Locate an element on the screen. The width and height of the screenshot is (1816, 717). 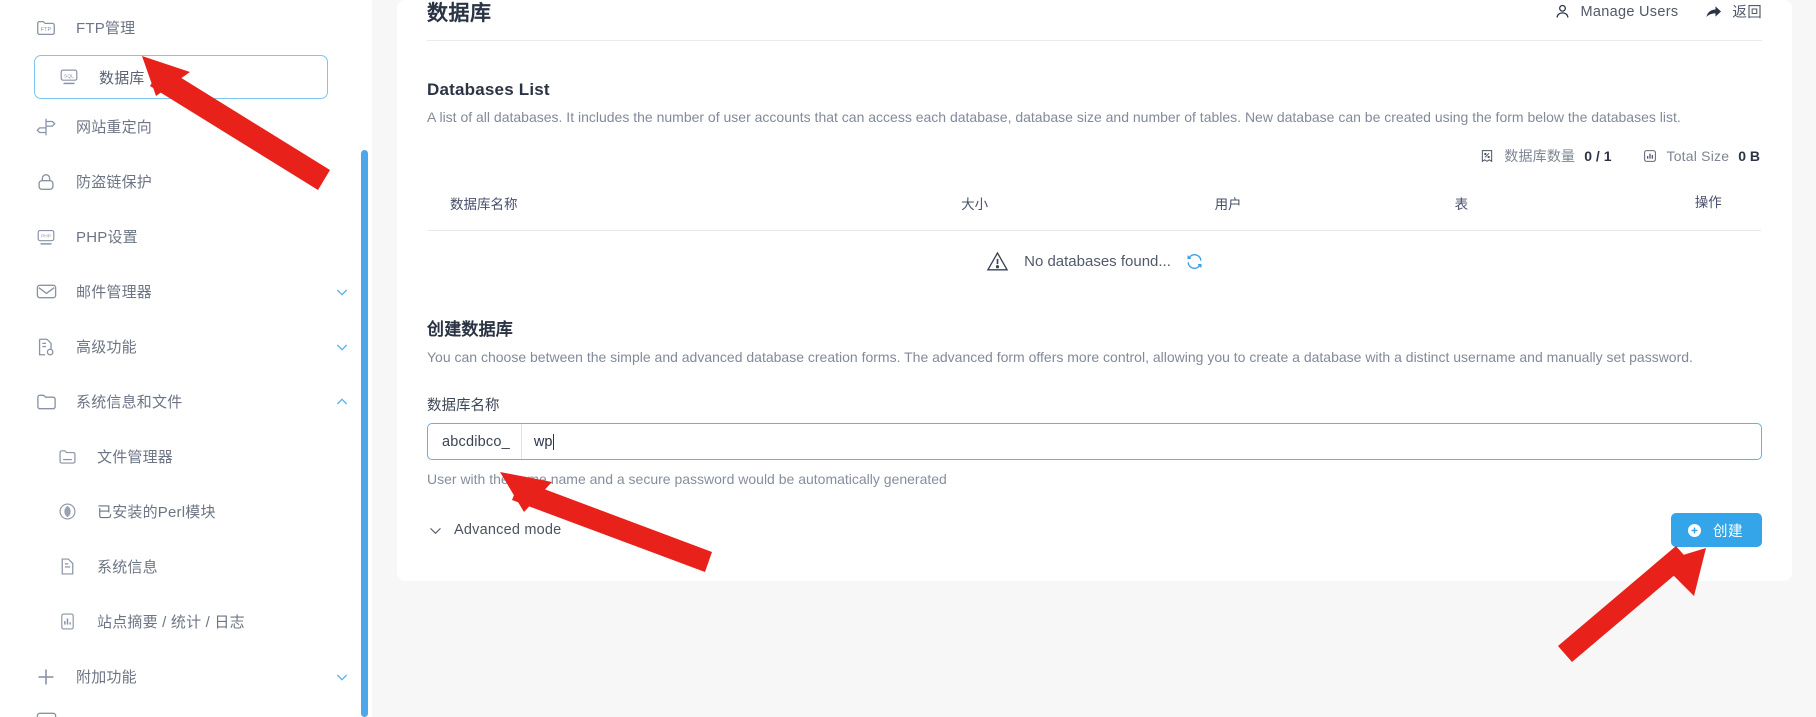
sidebar-group-advanced: 高级功能 is located at coordinates (186, 346).